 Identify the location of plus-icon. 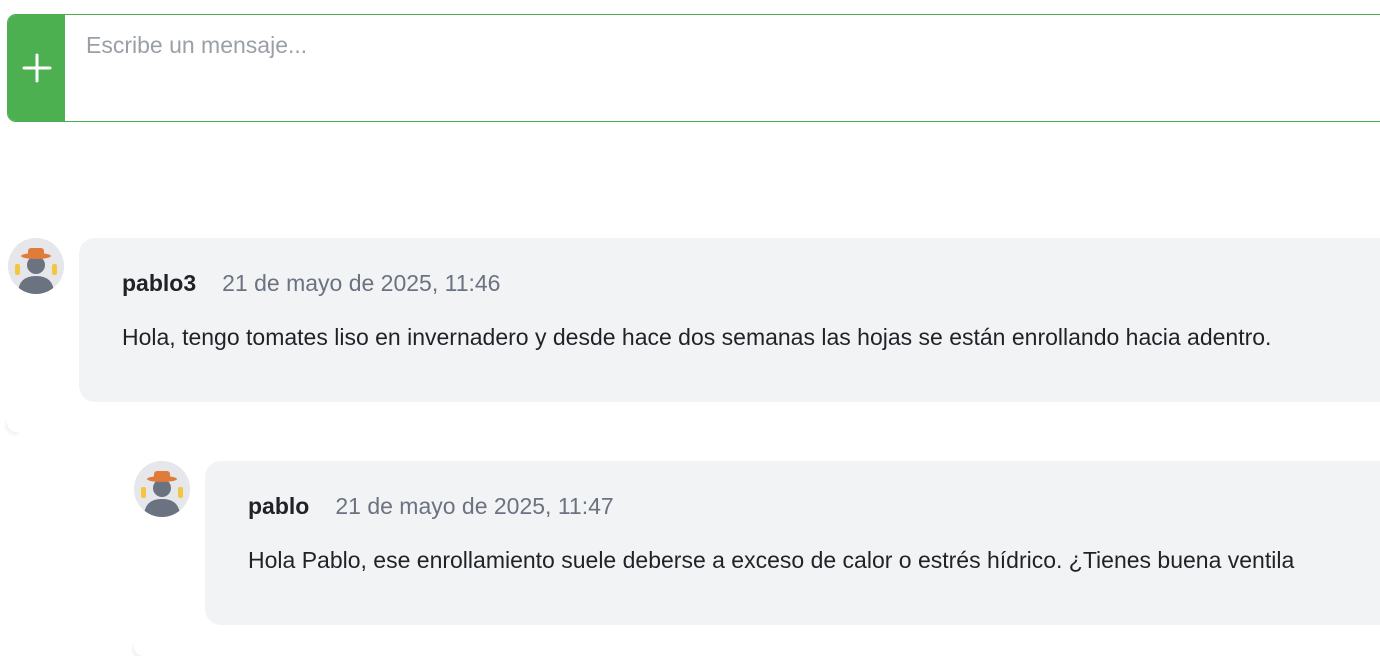
(36, 68).